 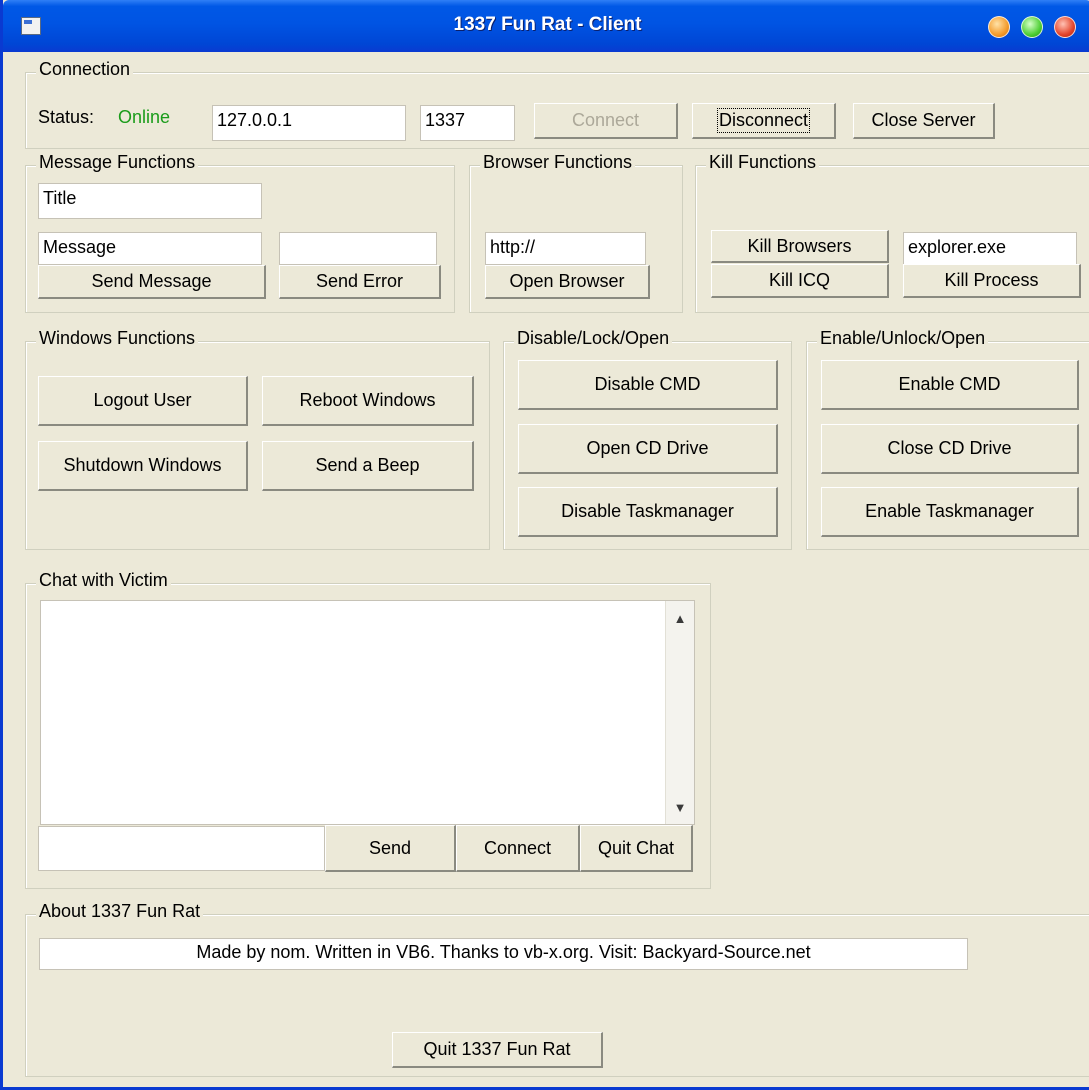 I want to click on shutdown-windows-button-label: Shutdown Windows, so click(x=142, y=465).